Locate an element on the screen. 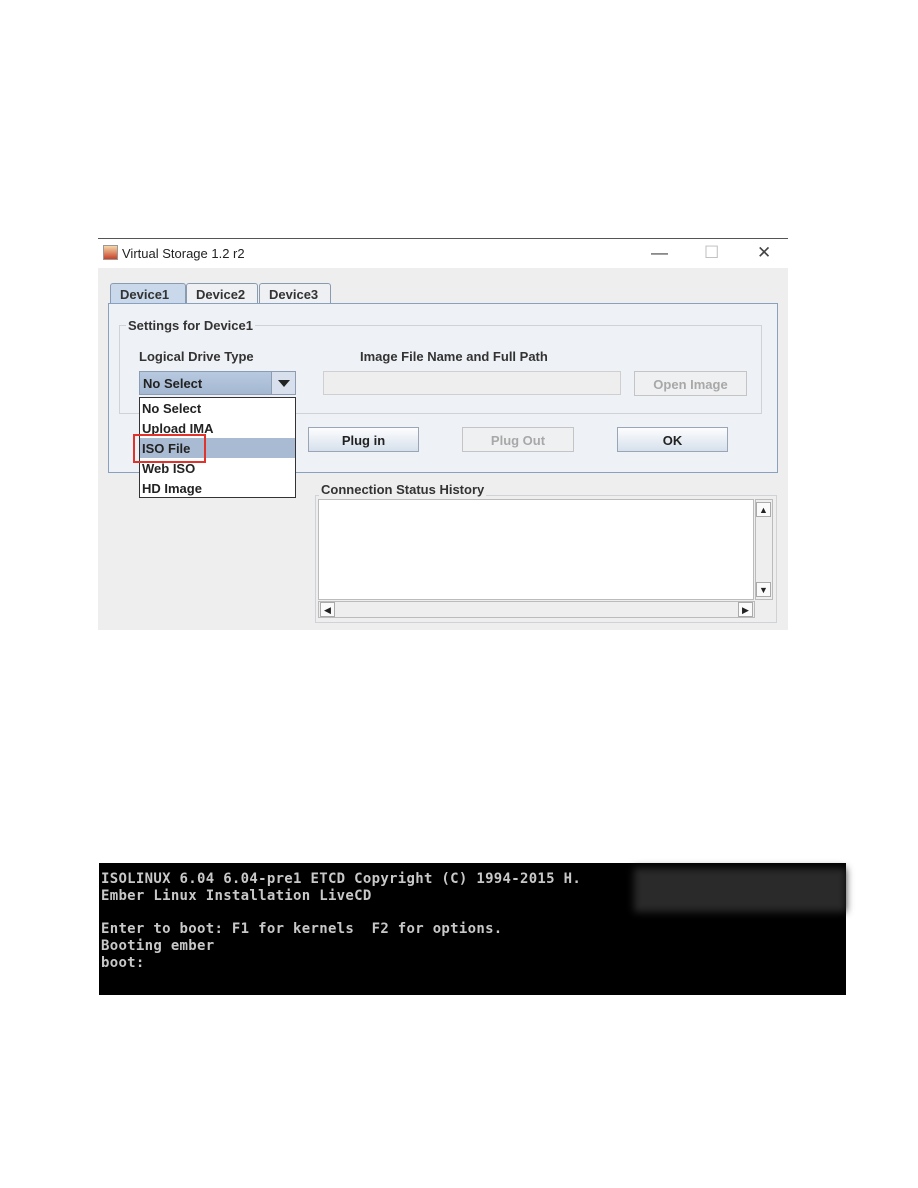  option-hd-image: HD Image is located at coordinates (217, 488).